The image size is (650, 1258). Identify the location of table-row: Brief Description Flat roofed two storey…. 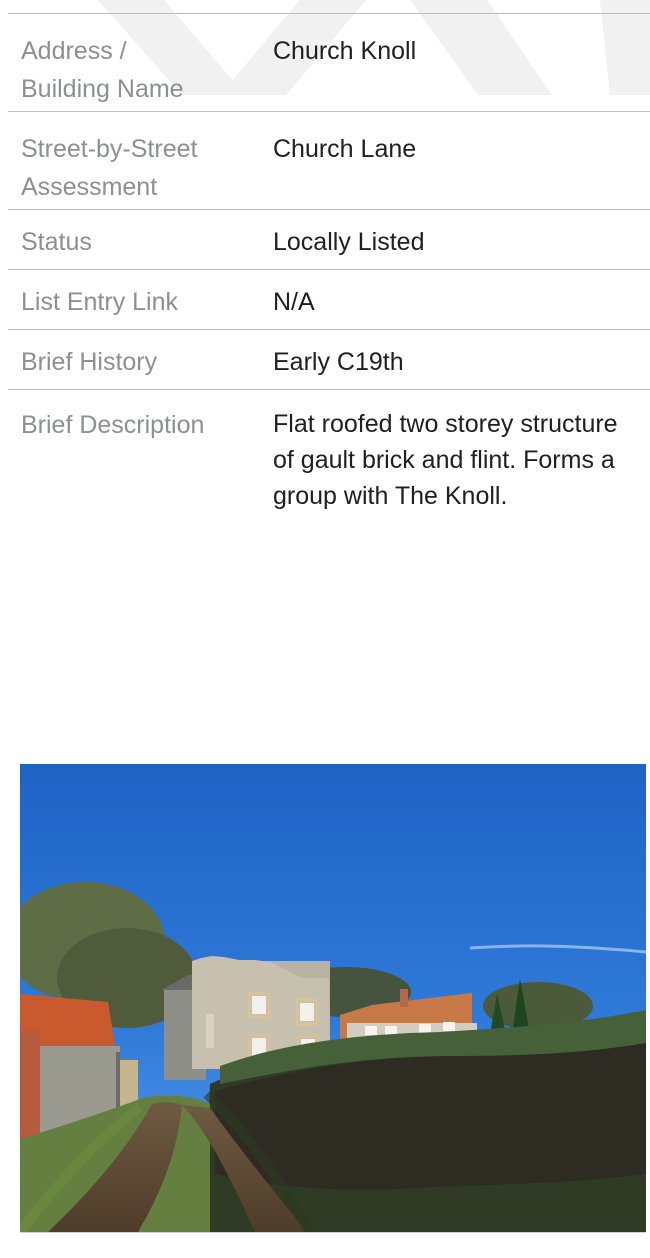
(329, 452).